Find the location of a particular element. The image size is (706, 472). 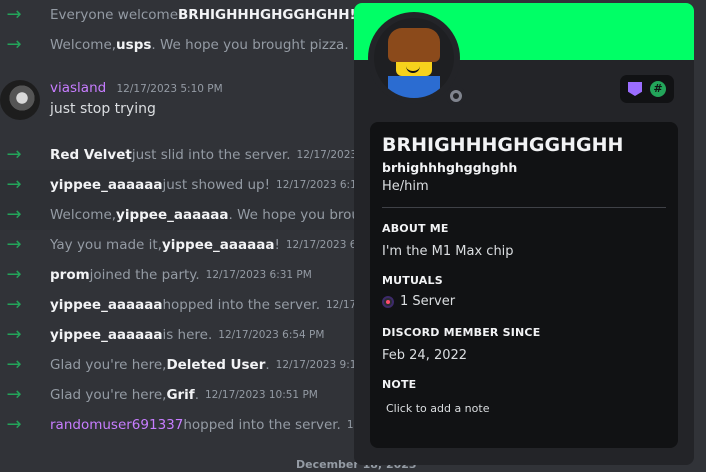

message-timestamp: 12/17/2023 5:10 PM is located at coordinates (169, 89).